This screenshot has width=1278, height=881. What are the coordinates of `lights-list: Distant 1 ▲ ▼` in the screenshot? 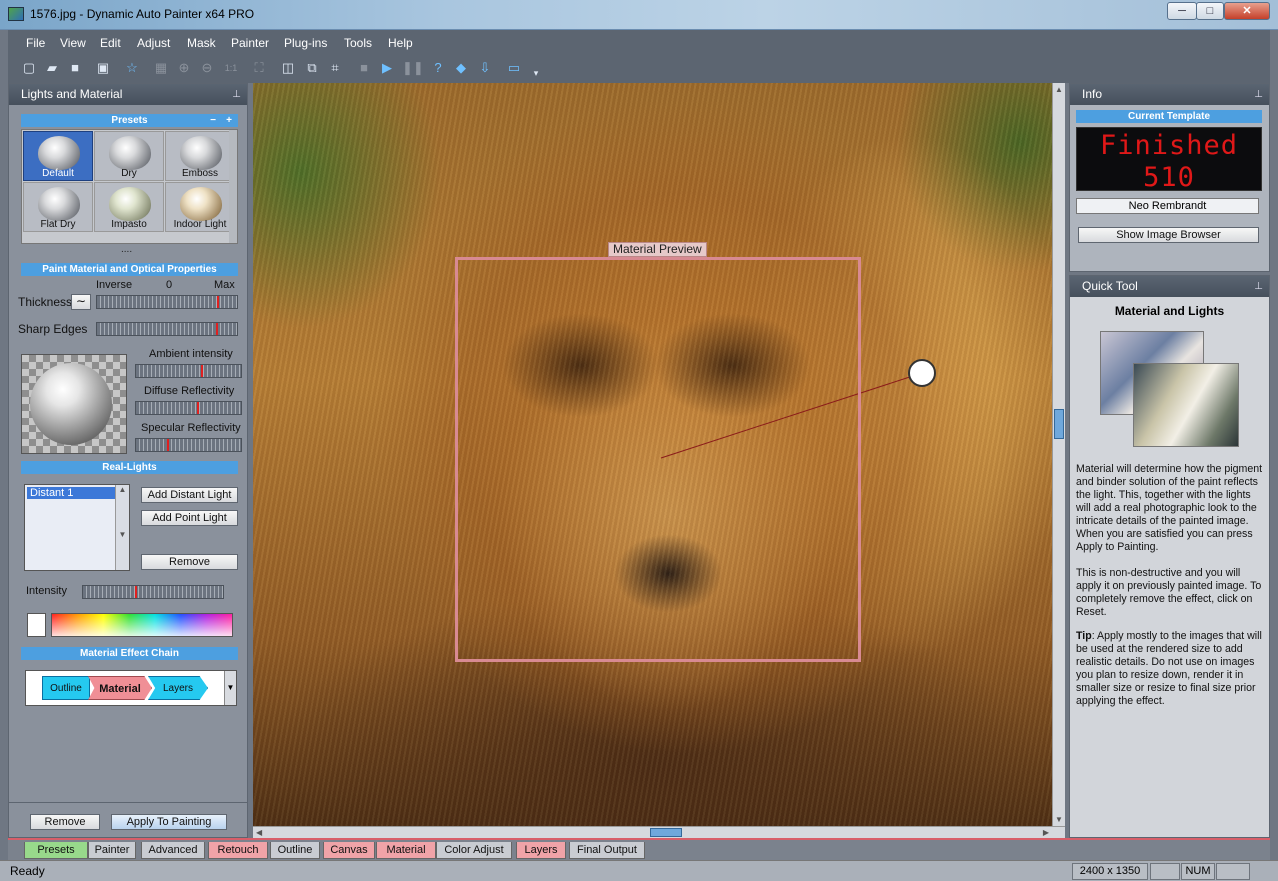 It's located at (77, 527).